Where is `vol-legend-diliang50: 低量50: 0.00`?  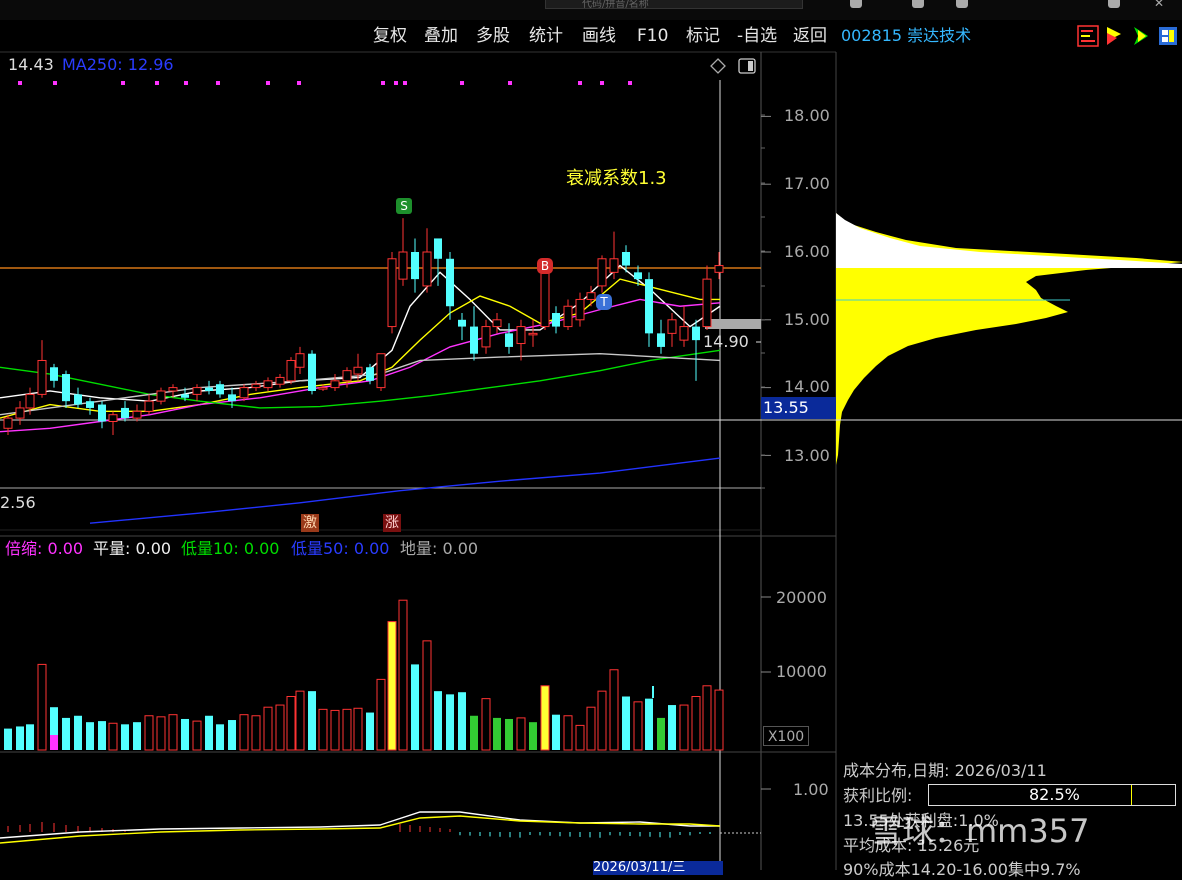
vol-legend-diliang50: 低量50: 0.00 is located at coordinates (340, 548).